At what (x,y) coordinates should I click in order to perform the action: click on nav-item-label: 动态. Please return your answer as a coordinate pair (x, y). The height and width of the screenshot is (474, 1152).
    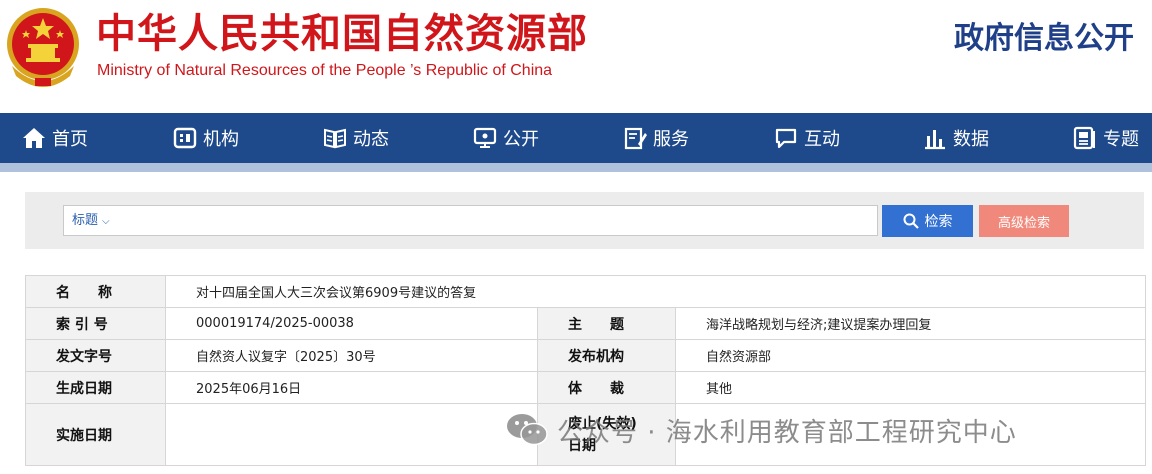
    Looking at the image, I should click on (371, 139).